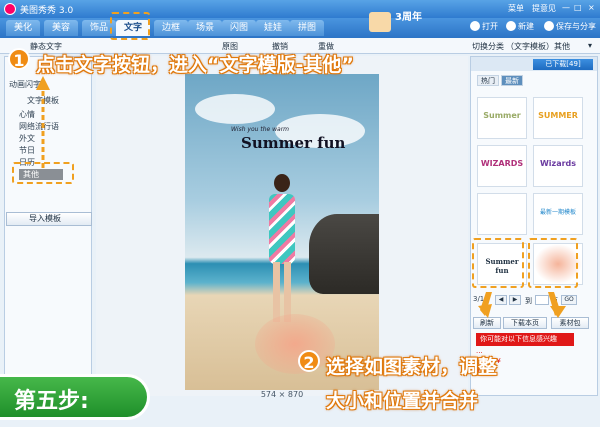 This screenshot has width=600, height=427. I want to click on template-thumb: 最新一期模板, so click(558, 214).